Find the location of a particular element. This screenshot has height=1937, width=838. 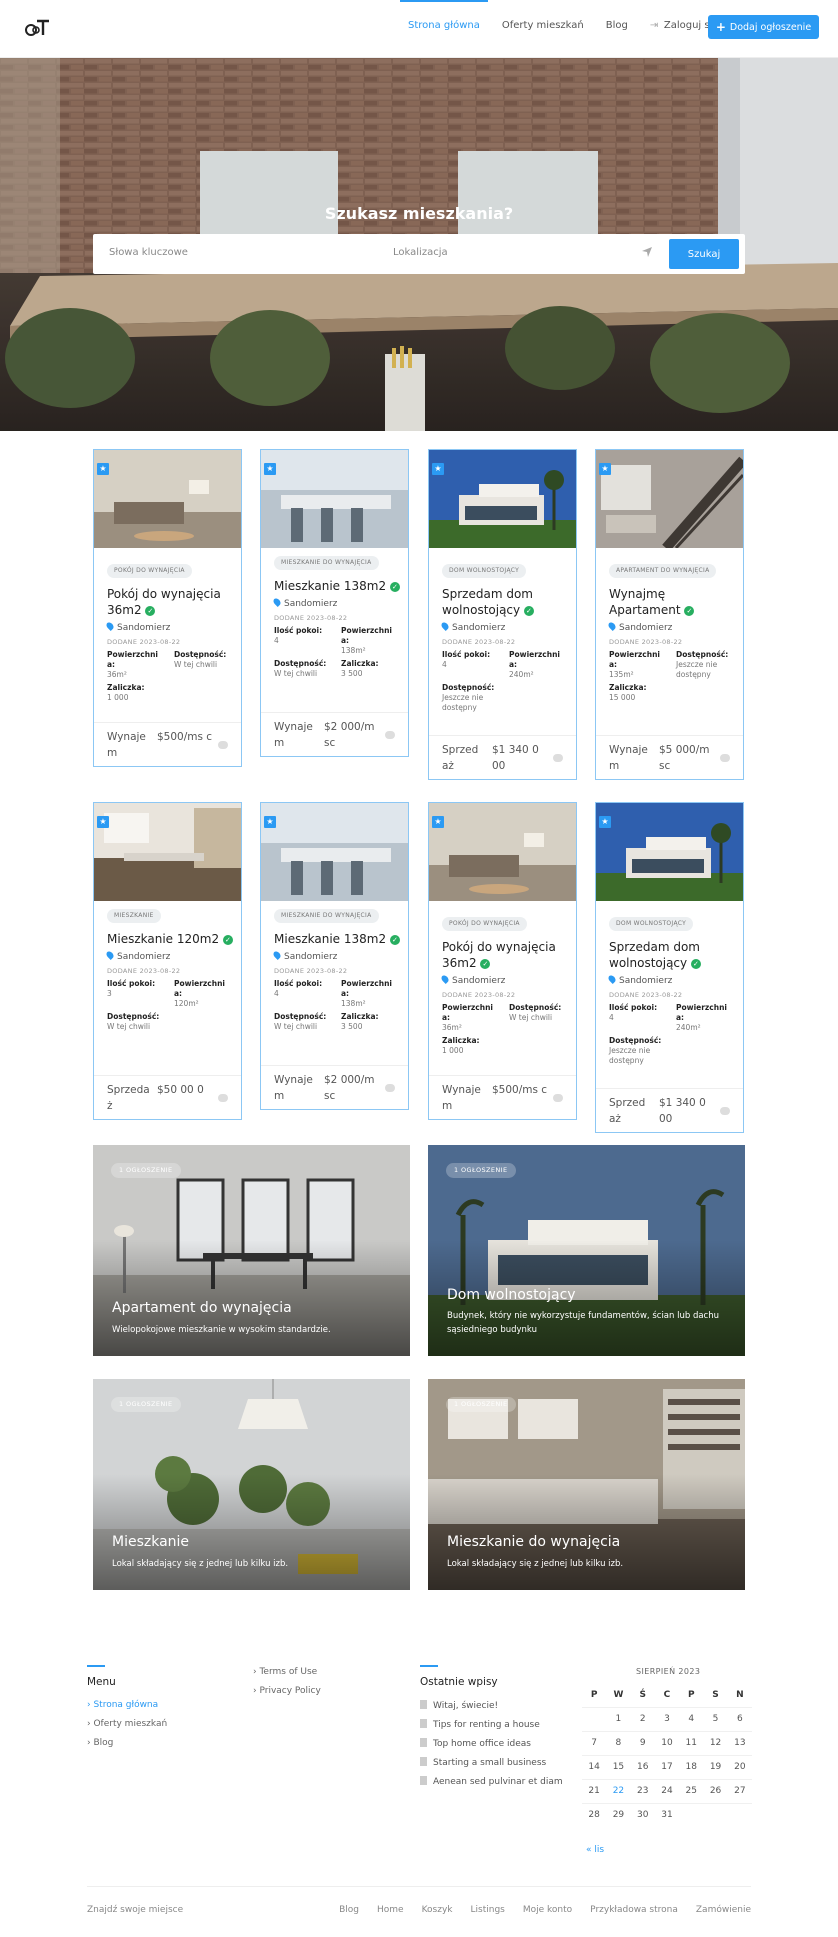

footer-bottom-link: Listings is located at coordinates (488, 1910).